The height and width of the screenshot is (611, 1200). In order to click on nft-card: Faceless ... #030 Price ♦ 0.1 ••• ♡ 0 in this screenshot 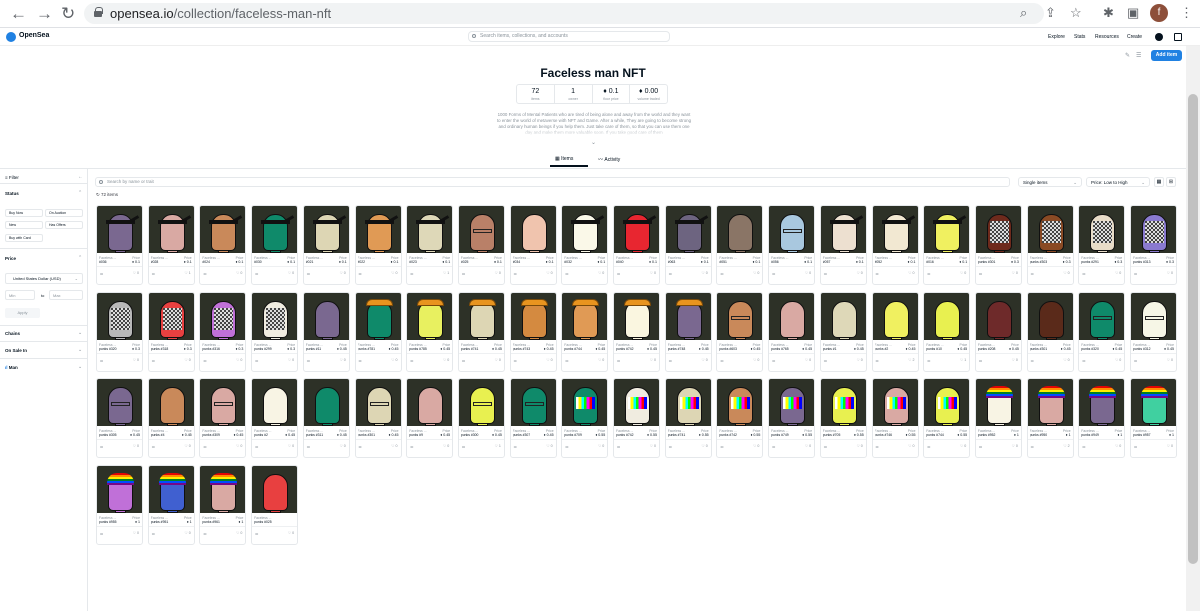, I will do `click(275, 245)`.